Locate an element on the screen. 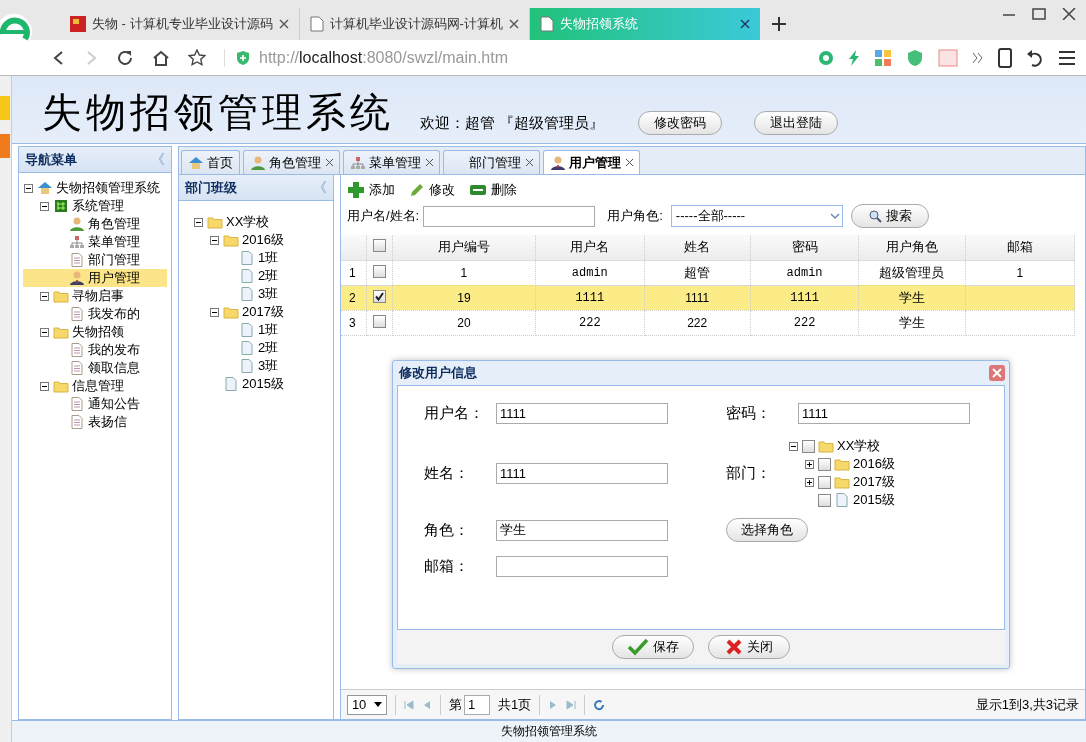  header-button: 退出登陆 is located at coordinates (796, 123).